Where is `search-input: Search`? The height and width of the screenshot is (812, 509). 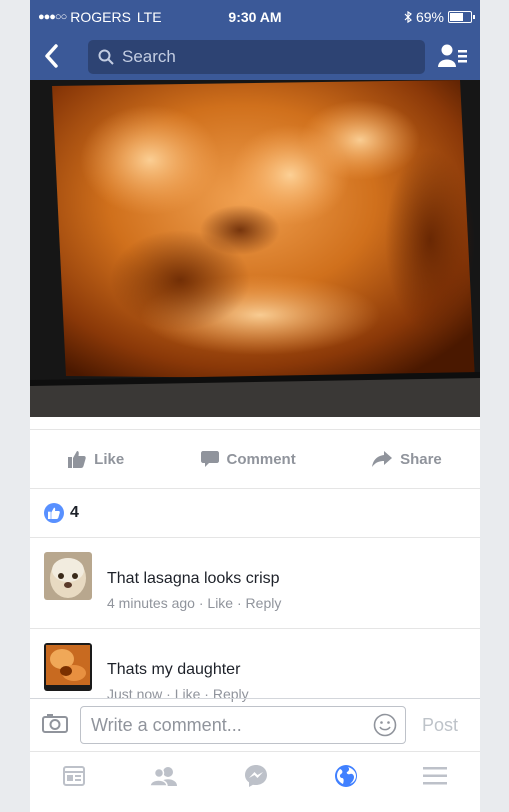
search-input: Search is located at coordinates (256, 57).